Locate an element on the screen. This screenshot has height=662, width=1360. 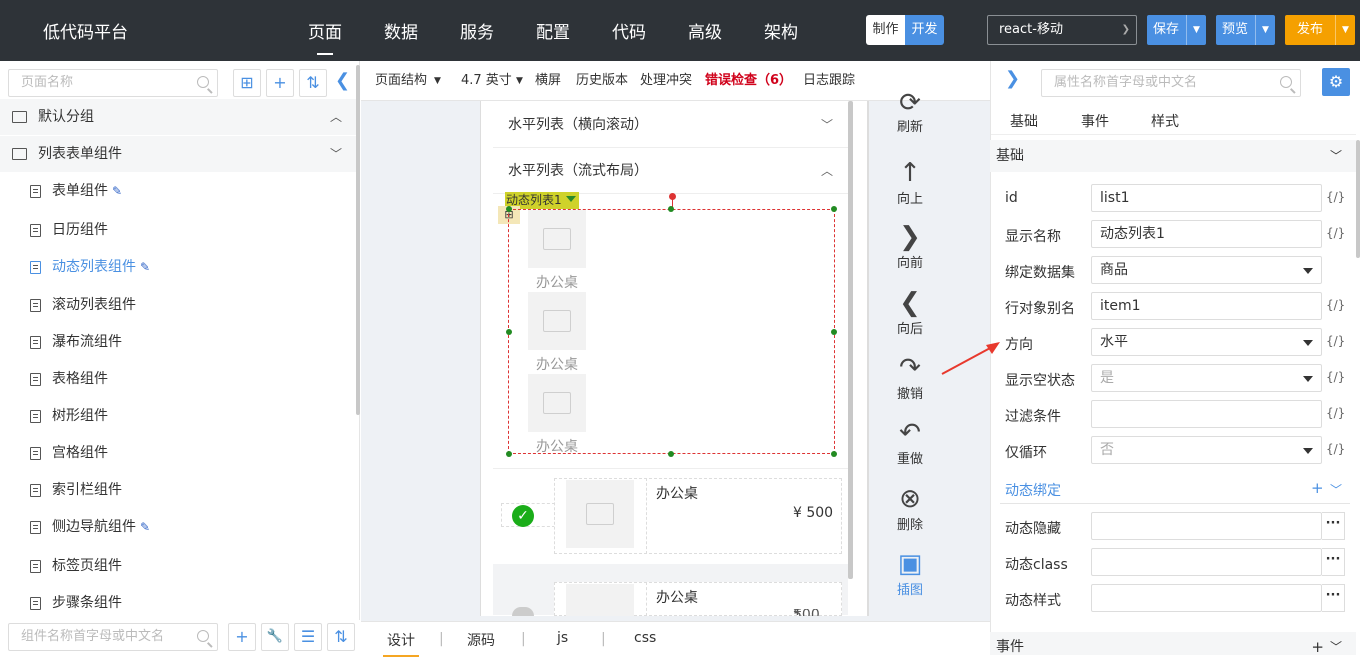
dataset-select: 商品 is located at coordinates (1206, 270).